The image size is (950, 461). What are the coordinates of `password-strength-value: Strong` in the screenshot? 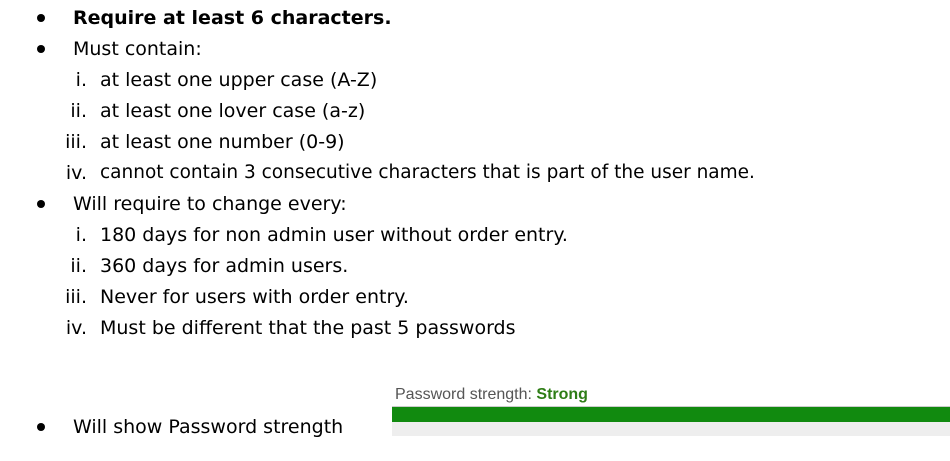 It's located at (562, 394).